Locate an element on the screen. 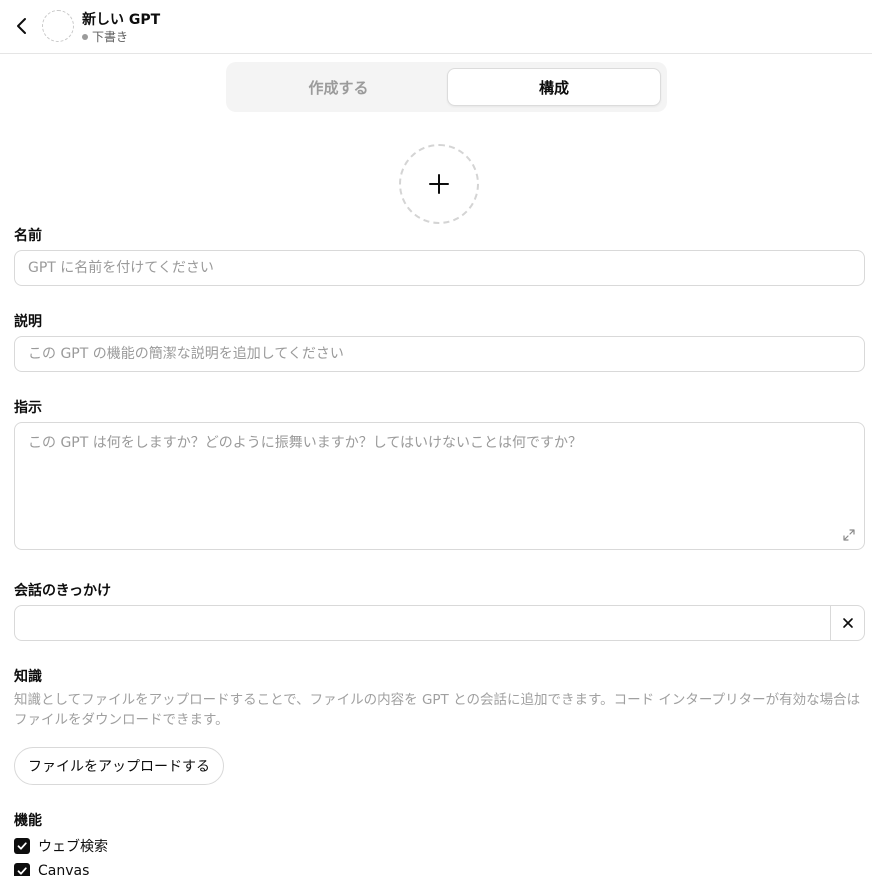 The width and height of the screenshot is (872, 876). conversation-starter-row is located at coordinates (439, 623).